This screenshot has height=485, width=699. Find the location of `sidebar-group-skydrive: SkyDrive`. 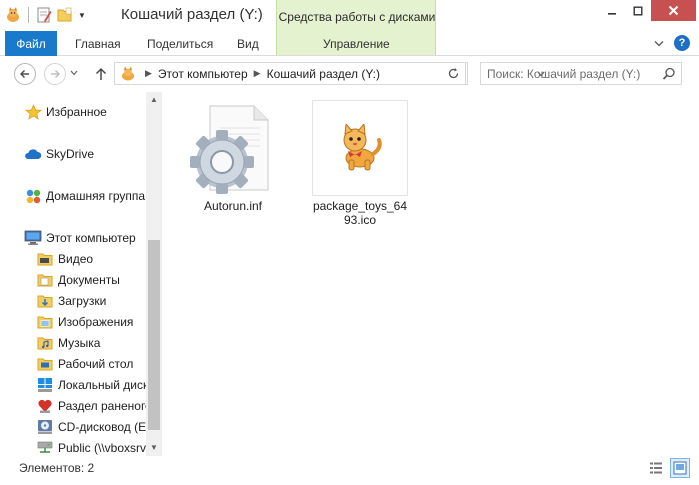

sidebar-group-skydrive: SkyDrive is located at coordinates (59, 154).